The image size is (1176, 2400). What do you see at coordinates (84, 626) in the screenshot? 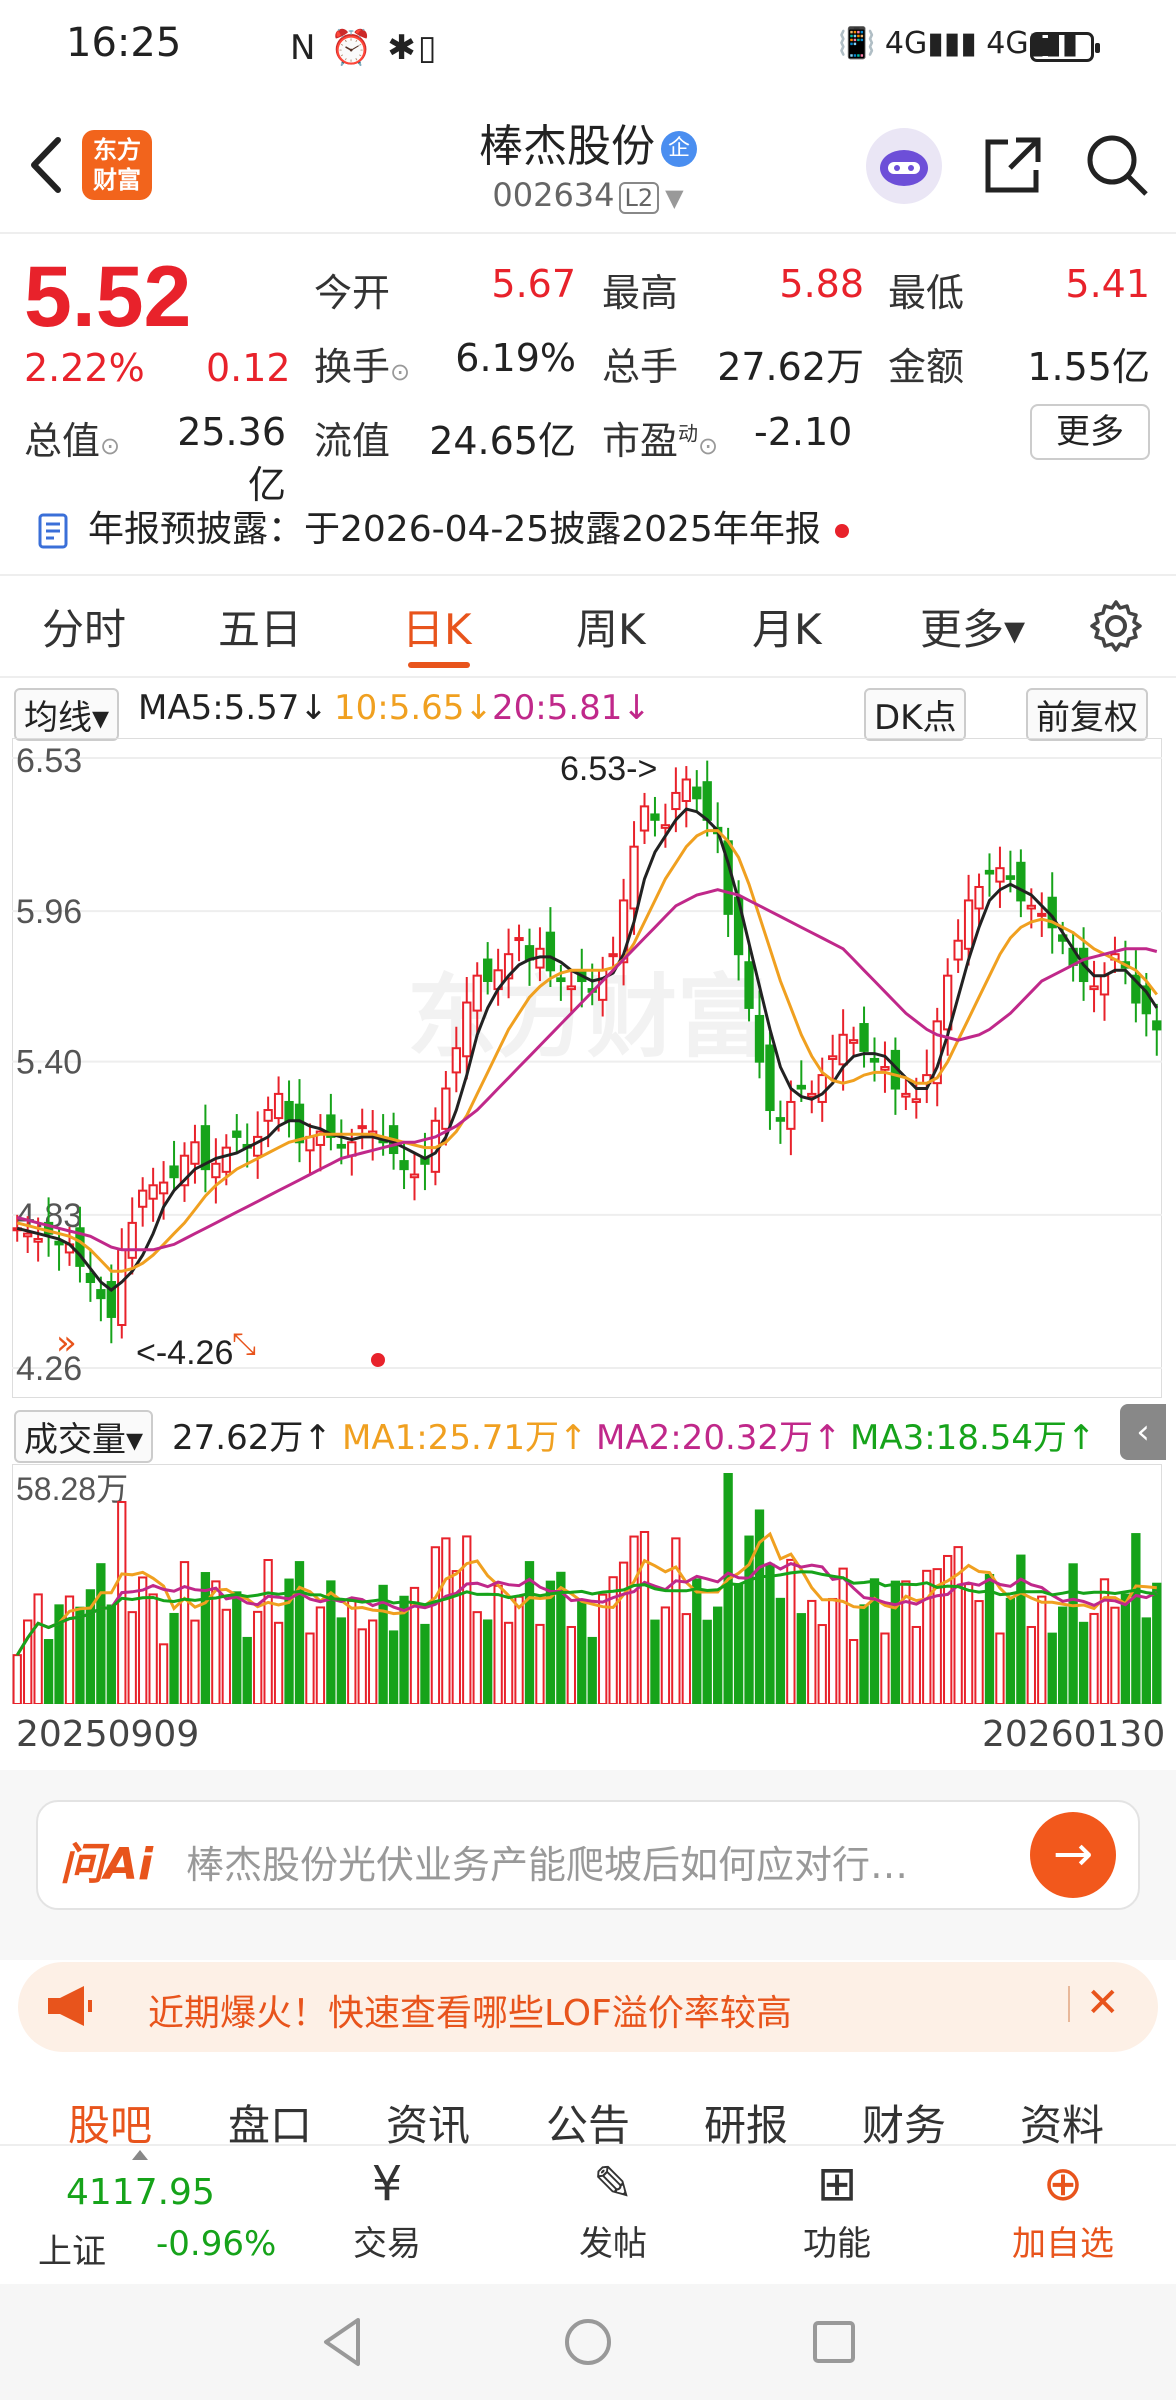
I see `tab-intraday: 分时` at bounding box center [84, 626].